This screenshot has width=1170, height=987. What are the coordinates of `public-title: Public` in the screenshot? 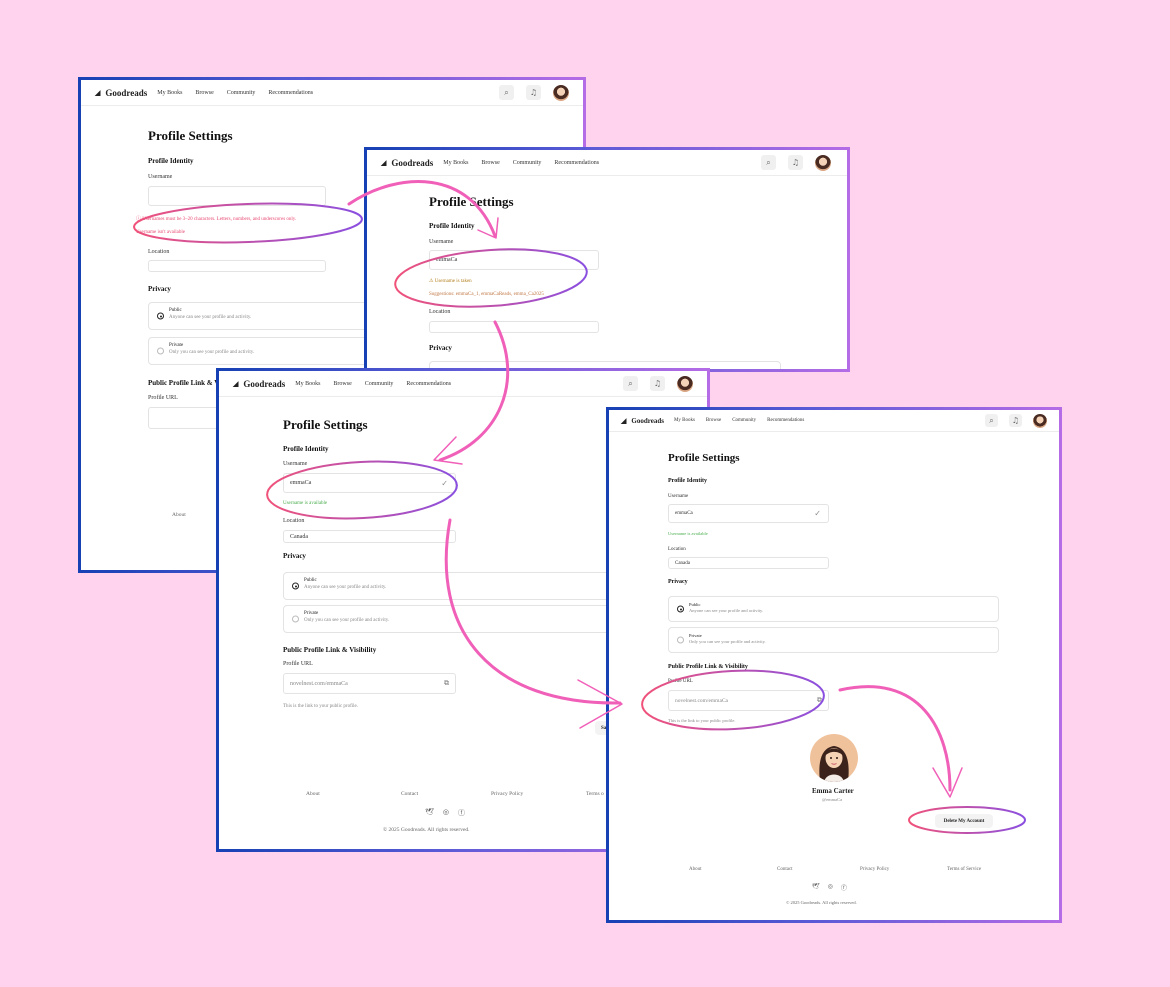 It's located at (310, 580).